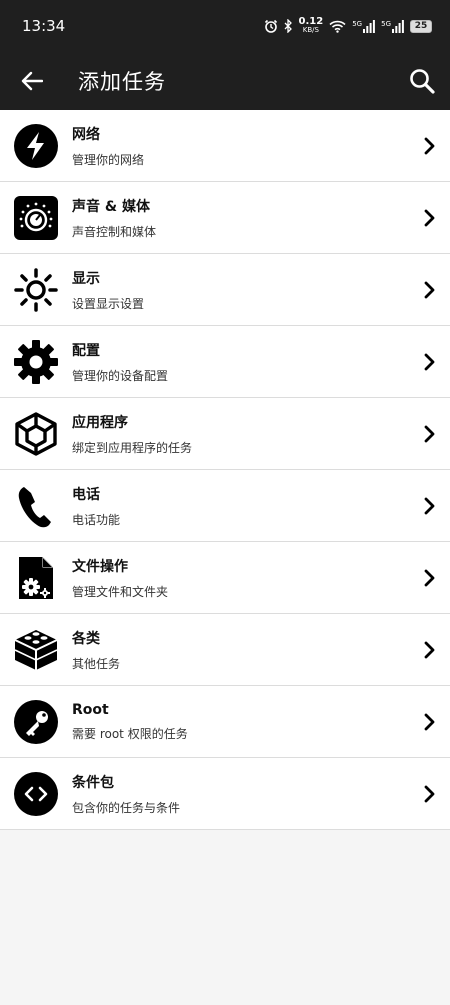 The width and height of the screenshot is (450, 1005). I want to click on item-subtitle: 包含你的任务与条件, so click(126, 807).